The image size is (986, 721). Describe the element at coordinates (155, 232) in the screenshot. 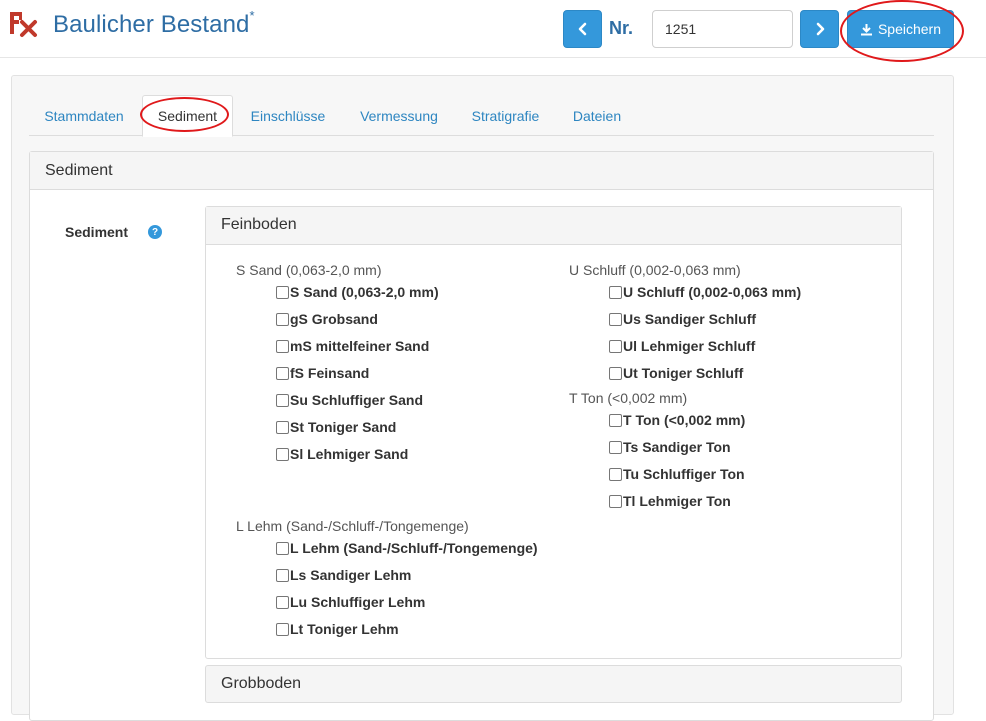

I see `question-circle-icon: ?` at that location.